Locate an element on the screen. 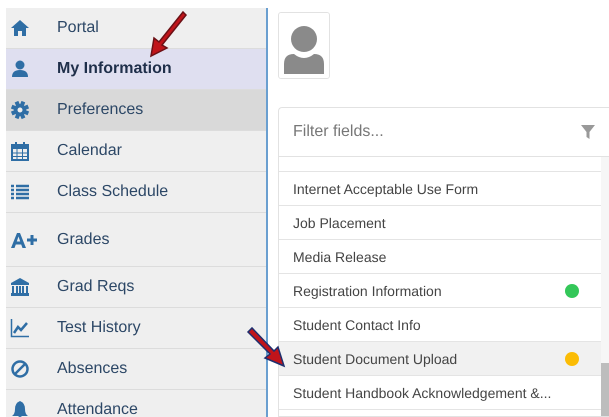  bell-icon is located at coordinates (20, 408).